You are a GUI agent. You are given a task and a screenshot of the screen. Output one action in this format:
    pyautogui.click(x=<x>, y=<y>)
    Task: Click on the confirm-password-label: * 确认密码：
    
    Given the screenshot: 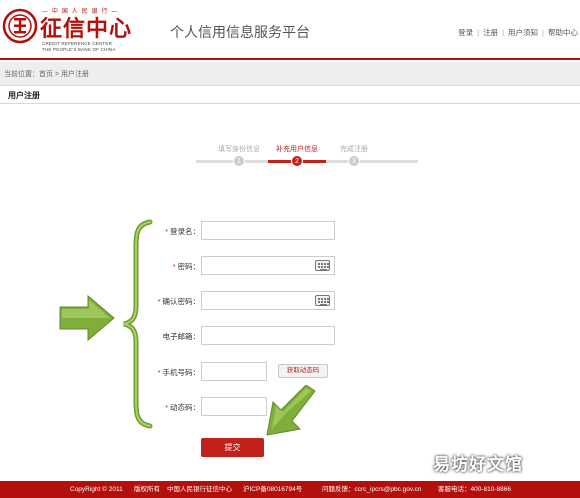 What is the action you would take?
    pyautogui.click(x=178, y=301)
    